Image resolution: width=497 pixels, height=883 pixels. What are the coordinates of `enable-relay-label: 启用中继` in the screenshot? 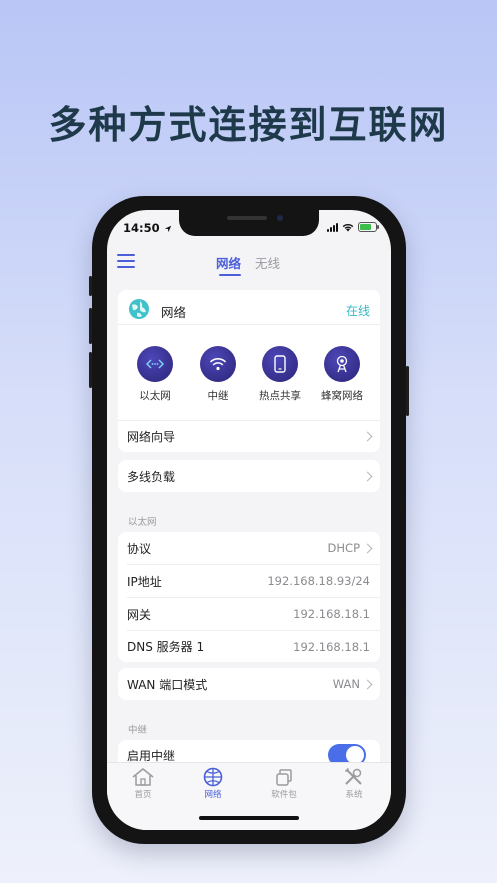 It's located at (151, 755).